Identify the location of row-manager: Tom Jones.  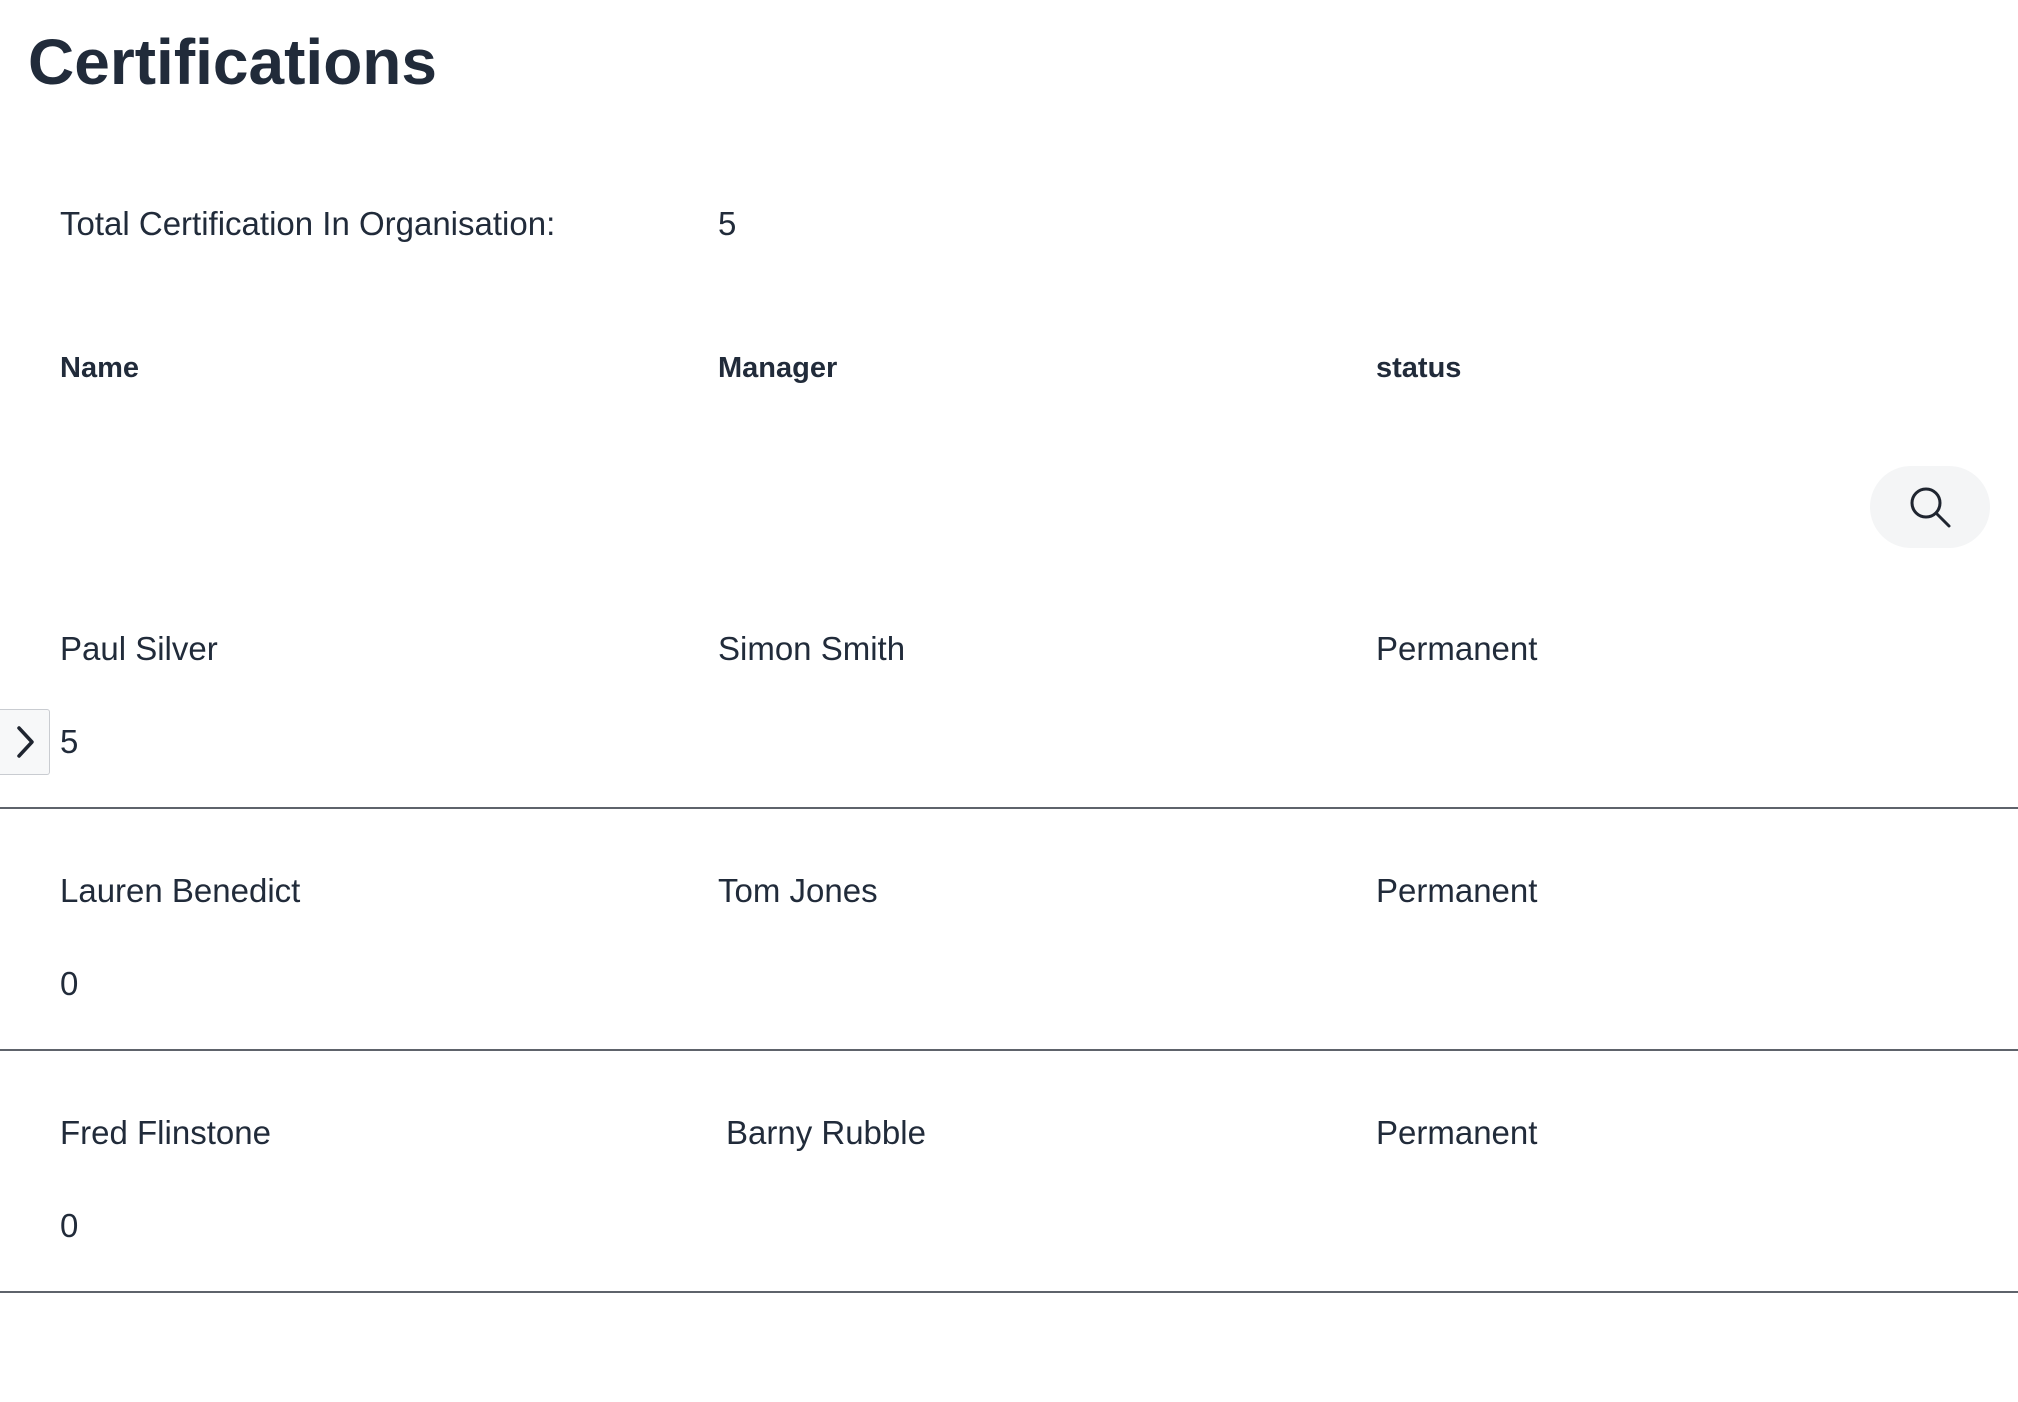
(798, 890).